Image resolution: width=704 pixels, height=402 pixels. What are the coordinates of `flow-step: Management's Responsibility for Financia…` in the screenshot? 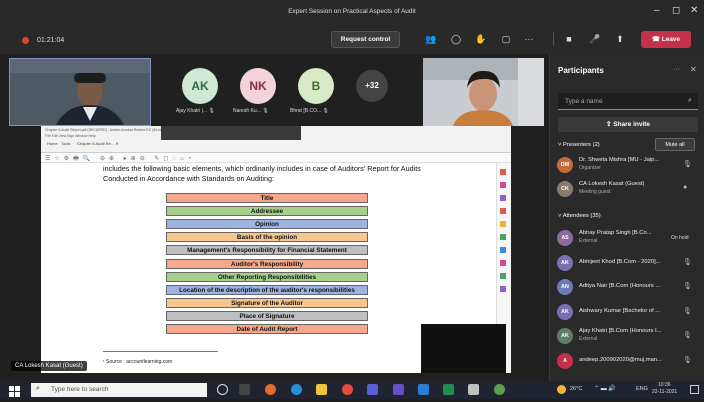 It's located at (267, 250).